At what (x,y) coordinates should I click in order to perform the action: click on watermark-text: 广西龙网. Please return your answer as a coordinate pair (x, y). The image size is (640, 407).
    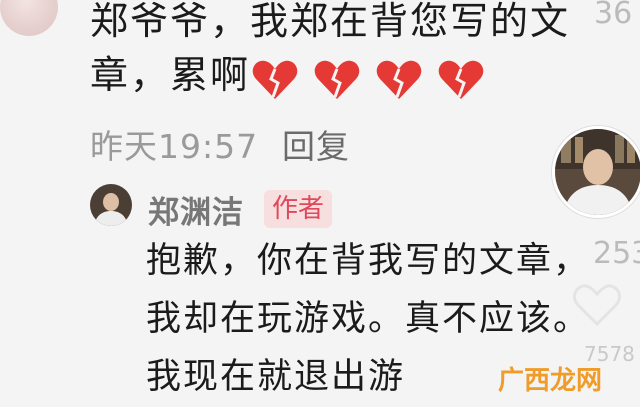
    Looking at the image, I should click on (550, 381).